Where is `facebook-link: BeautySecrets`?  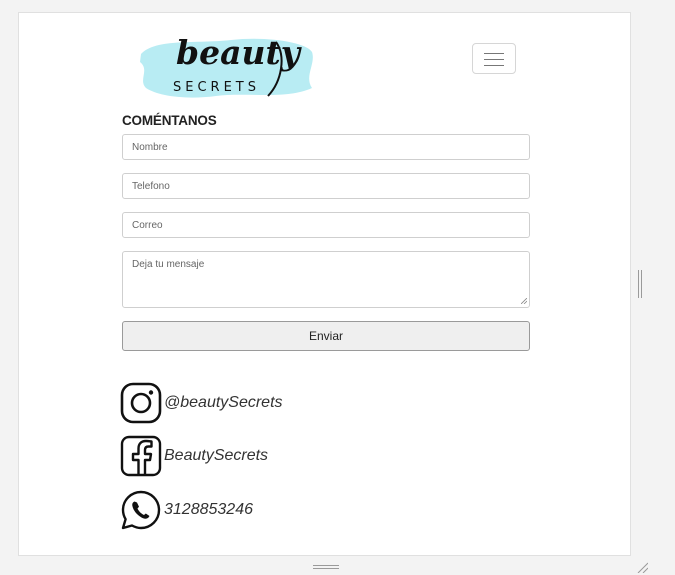 facebook-link: BeautySecrets is located at coordinates (194, 456).